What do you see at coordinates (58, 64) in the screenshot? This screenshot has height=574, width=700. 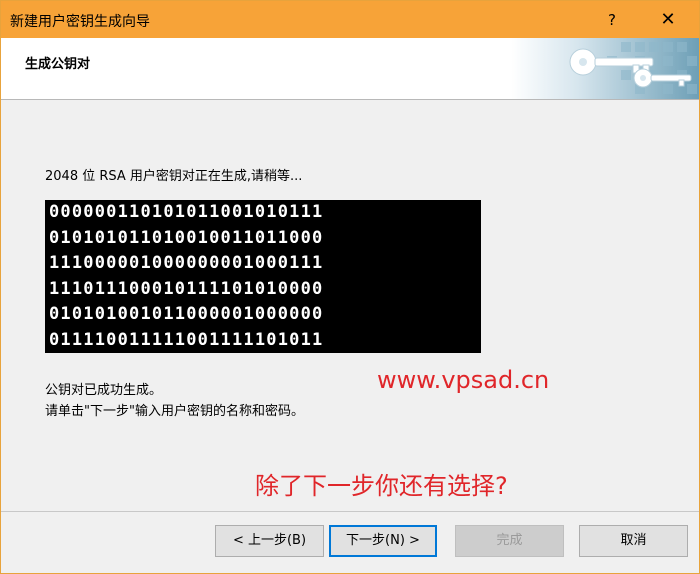 I see `step-heading: 生成公钥对` at bounding box center [58, 64].